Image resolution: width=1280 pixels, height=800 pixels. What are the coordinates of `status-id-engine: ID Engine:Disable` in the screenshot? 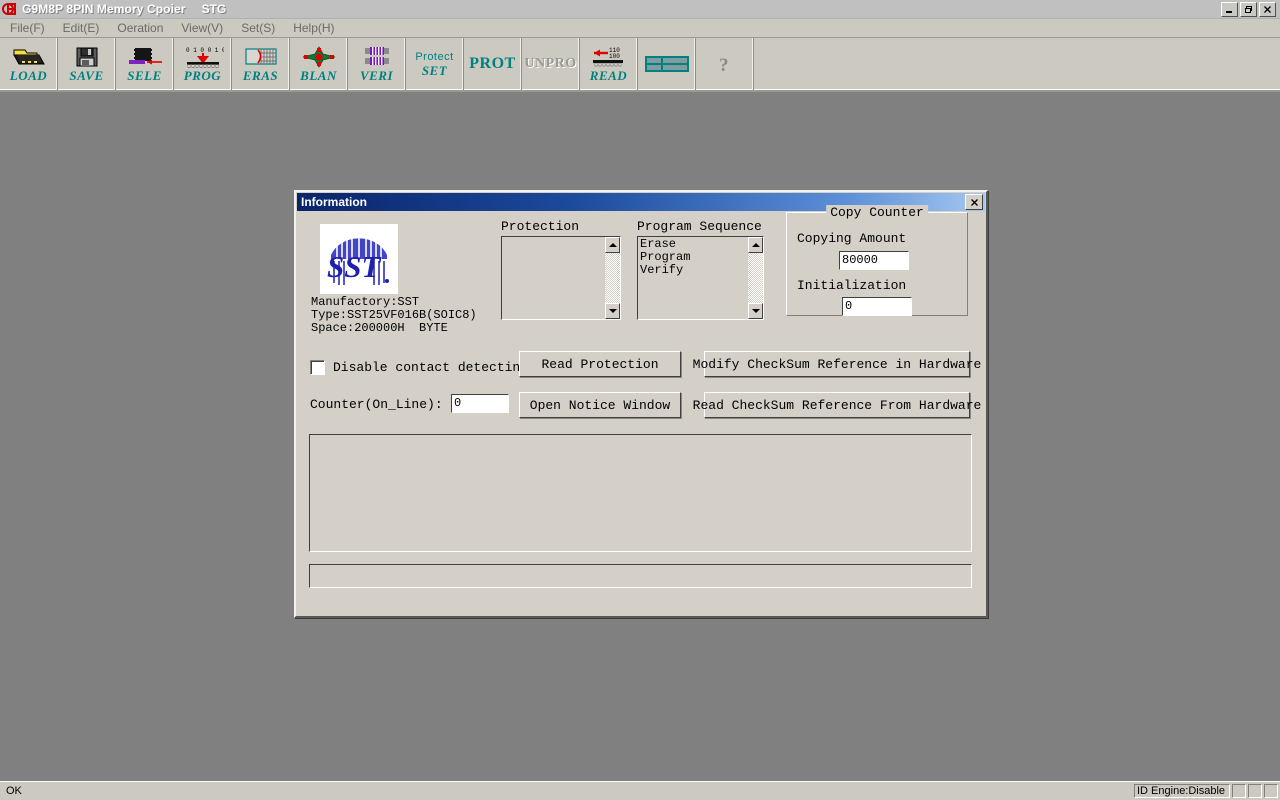 It's located at (1182, 791).